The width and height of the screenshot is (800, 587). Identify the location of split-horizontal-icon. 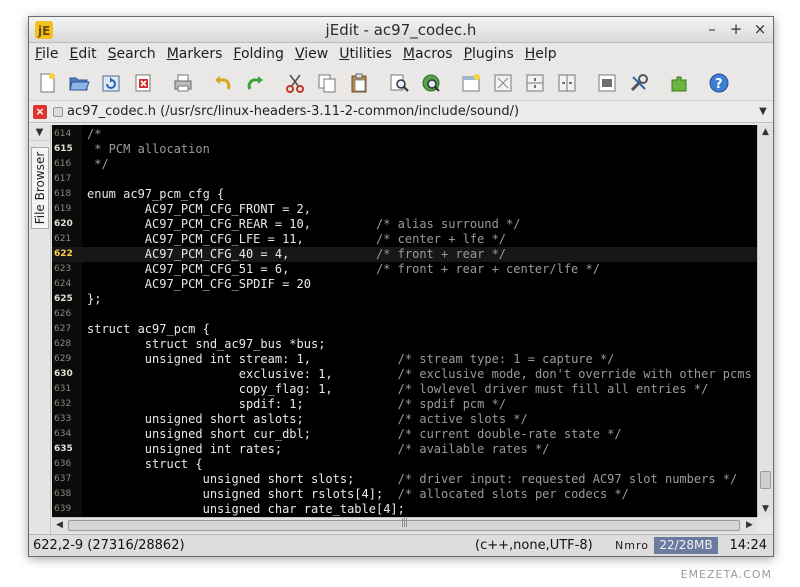
(503, 83).